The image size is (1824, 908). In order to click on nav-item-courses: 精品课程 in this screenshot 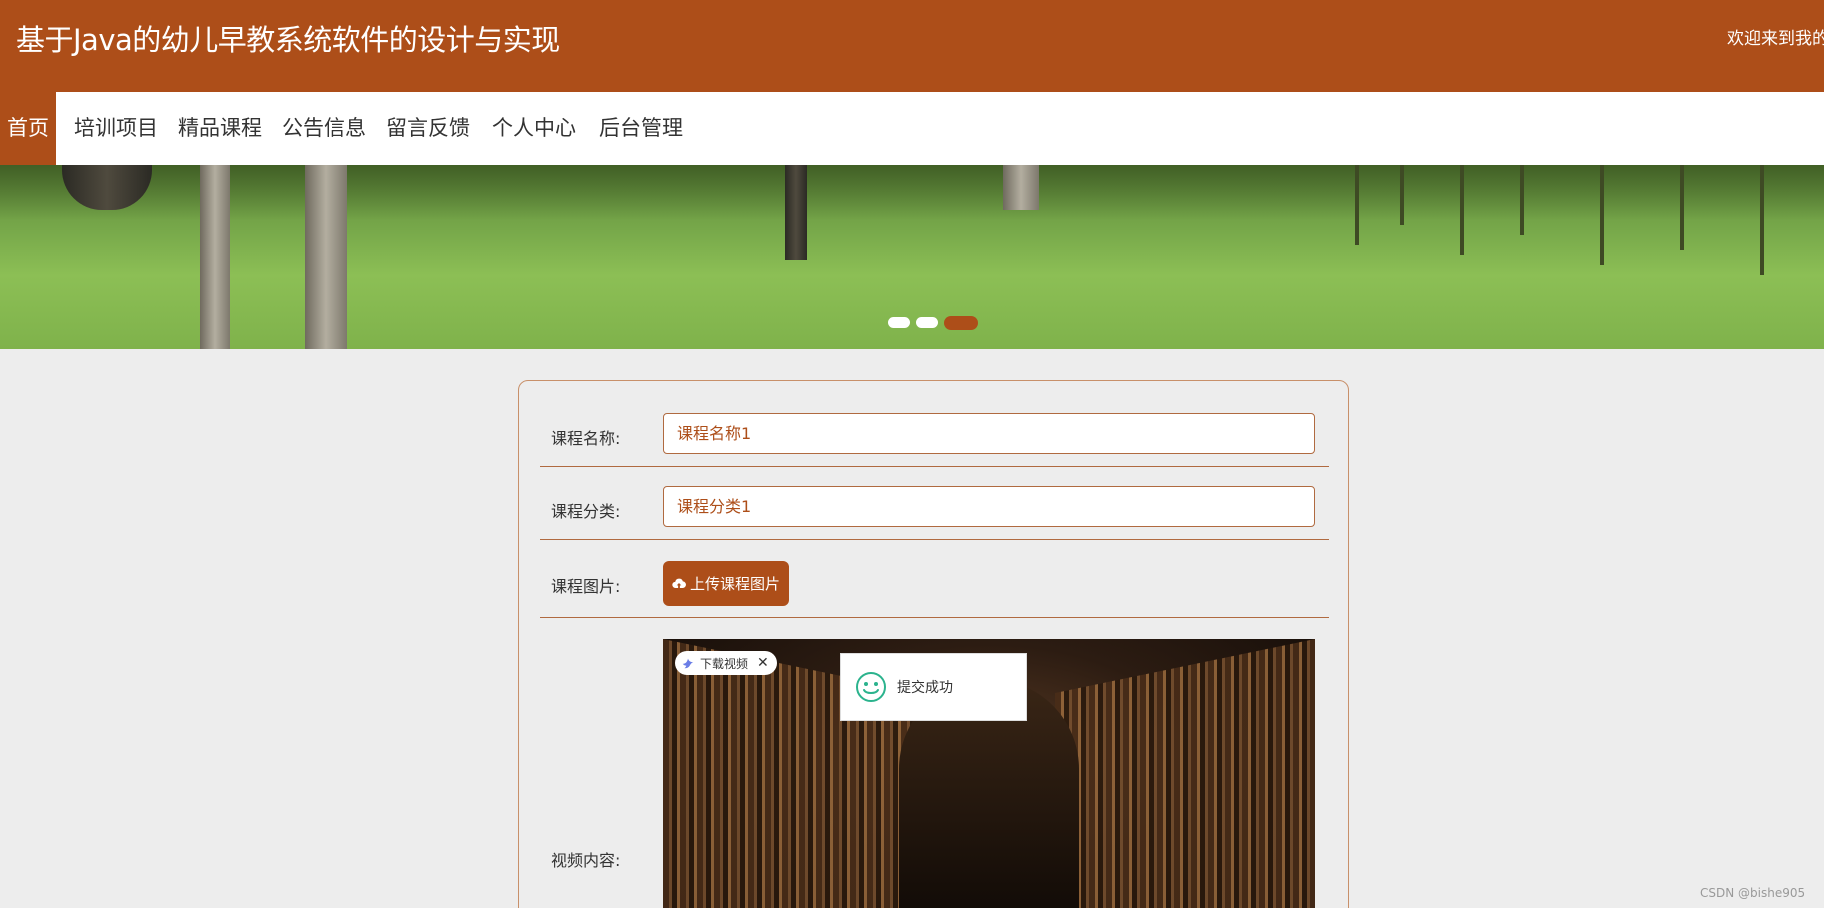, I will do `click(220, 128)`.